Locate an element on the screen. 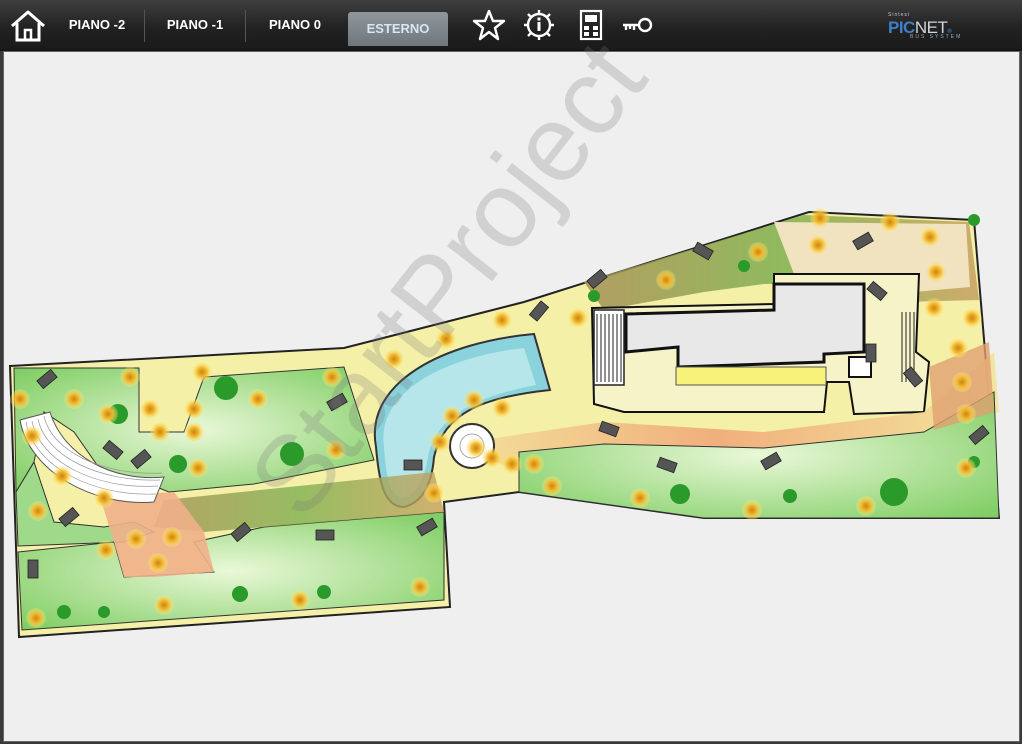 This screenshot has height=744, width=1022. key-icon is located at coordinates (638, 25).